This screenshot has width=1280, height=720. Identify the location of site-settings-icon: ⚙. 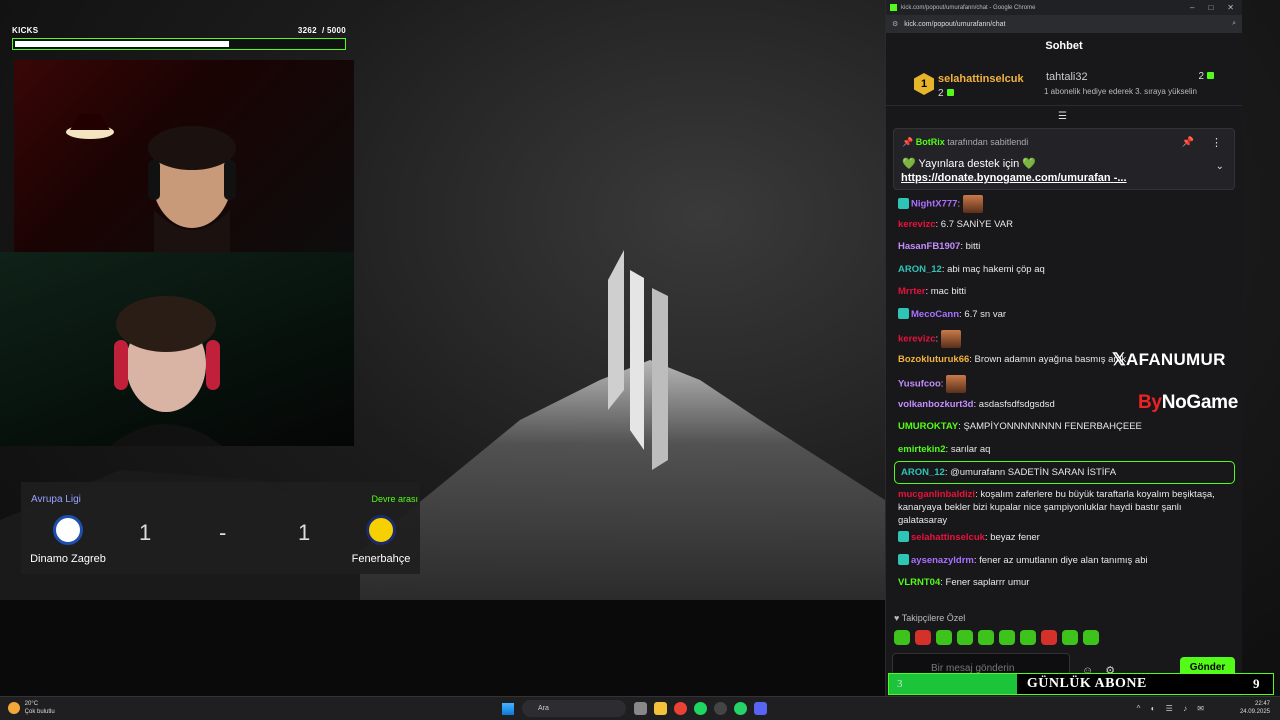
(895, 24).